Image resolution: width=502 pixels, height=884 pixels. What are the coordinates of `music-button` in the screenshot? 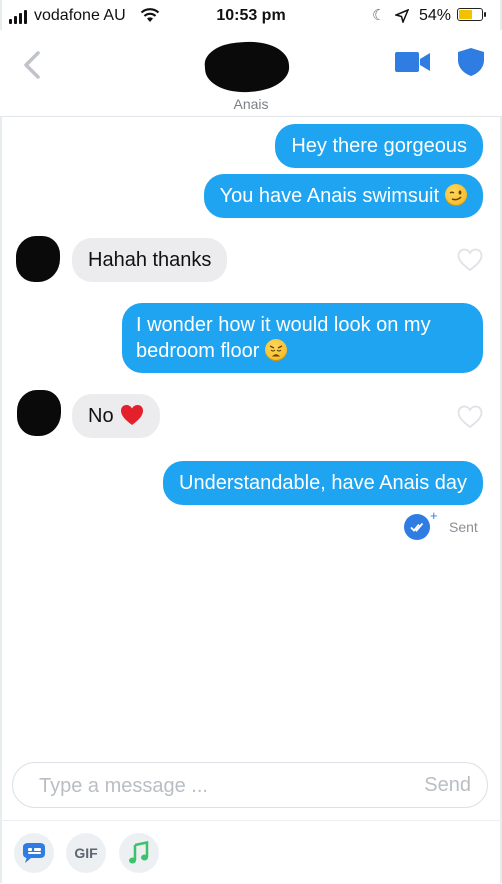 It's located at (139, 853).